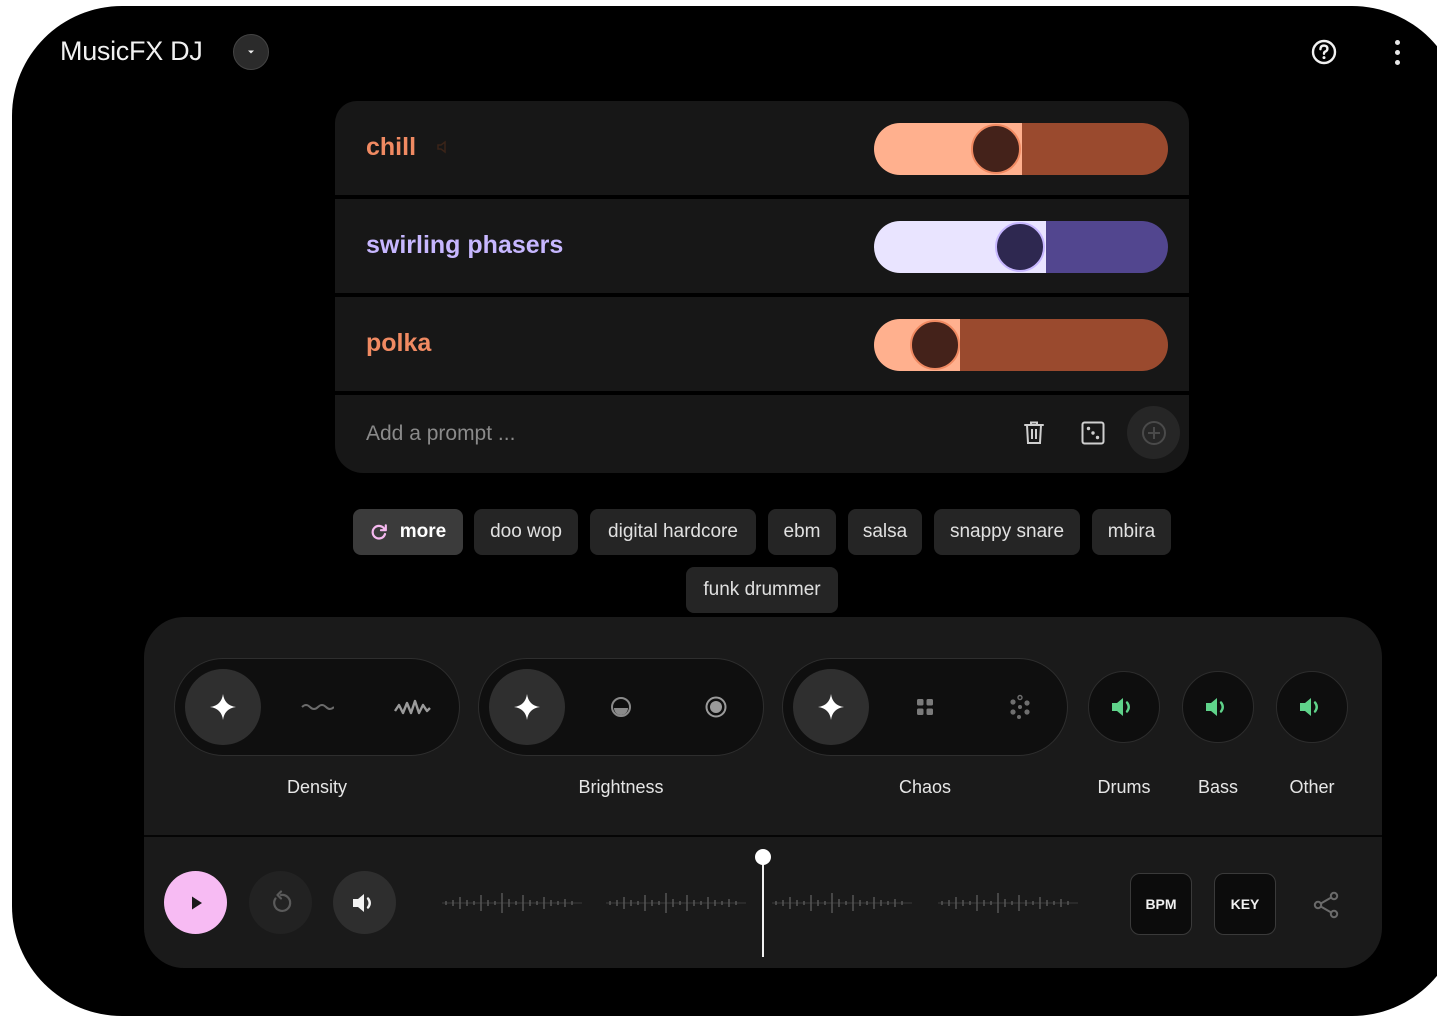  I want to click on random-prompt-button, so click(1093, 433).